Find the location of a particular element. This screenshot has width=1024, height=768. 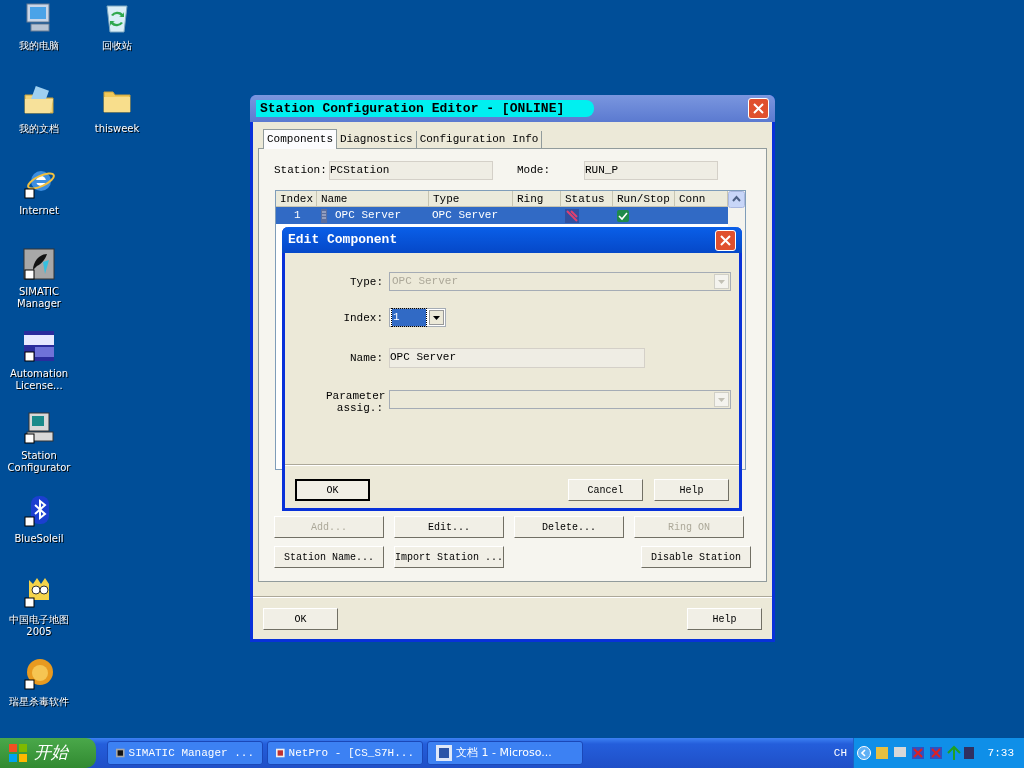

windows-logo-icon is located at coordinates (18, 753).